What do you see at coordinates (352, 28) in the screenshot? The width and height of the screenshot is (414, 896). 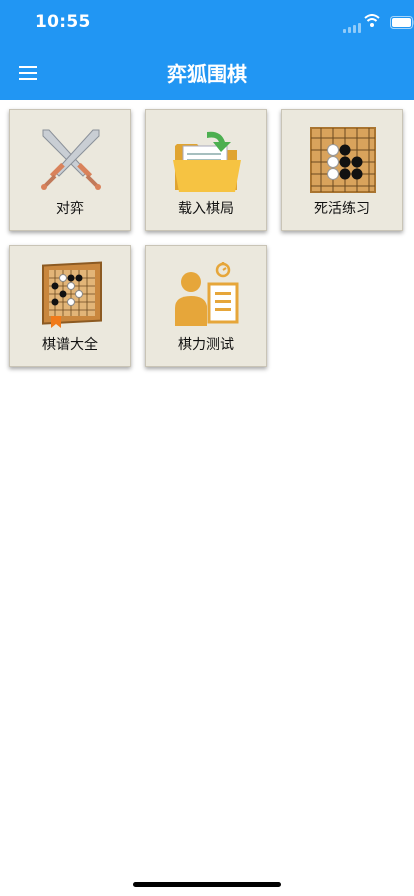 I see `cellular-signal-icon` at bounding box center [352, 28].